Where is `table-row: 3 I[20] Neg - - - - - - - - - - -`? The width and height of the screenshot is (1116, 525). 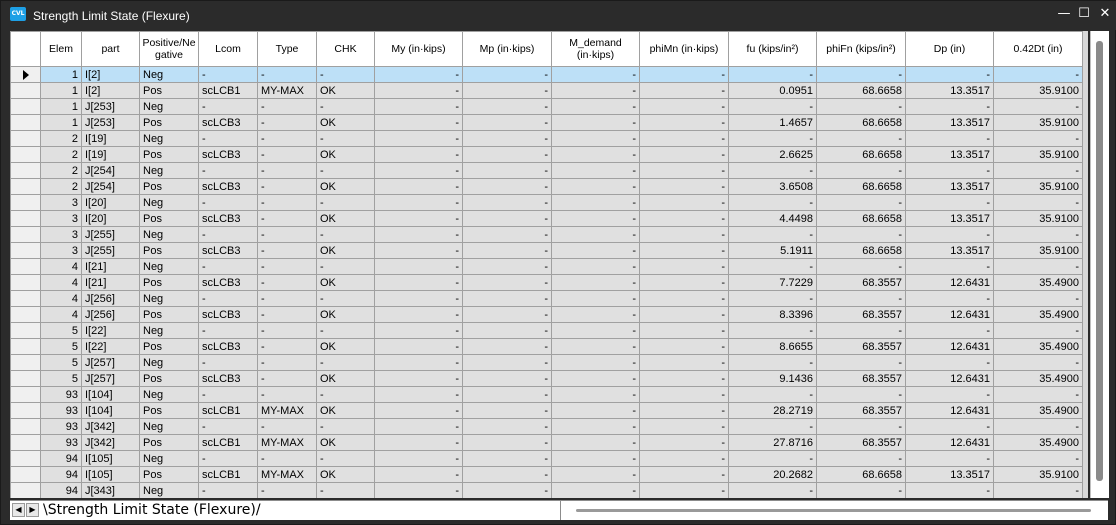
table-row: 3 I[20] Neg - - - - - - - - - - - is located at coordinates (546, 202).